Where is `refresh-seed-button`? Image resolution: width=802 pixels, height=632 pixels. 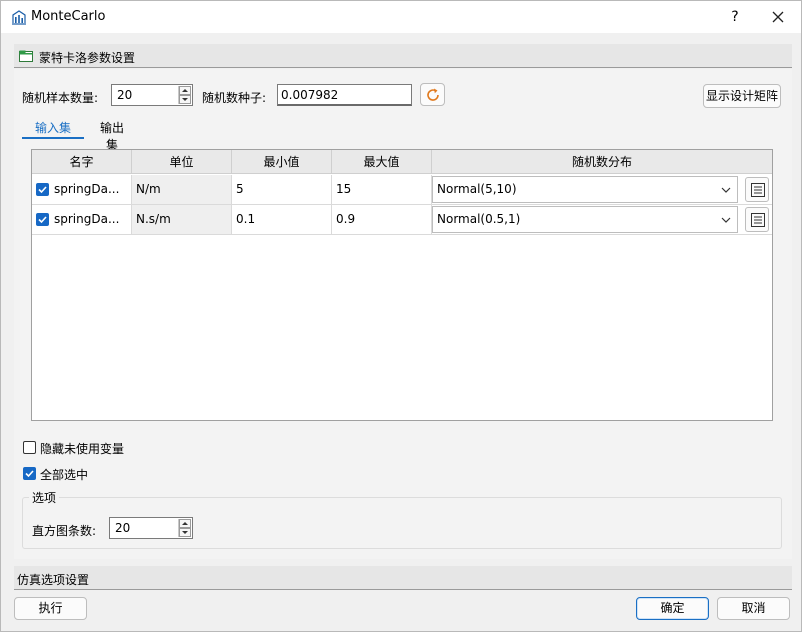 refresh-seed-button is located at coordinates (432, 94).